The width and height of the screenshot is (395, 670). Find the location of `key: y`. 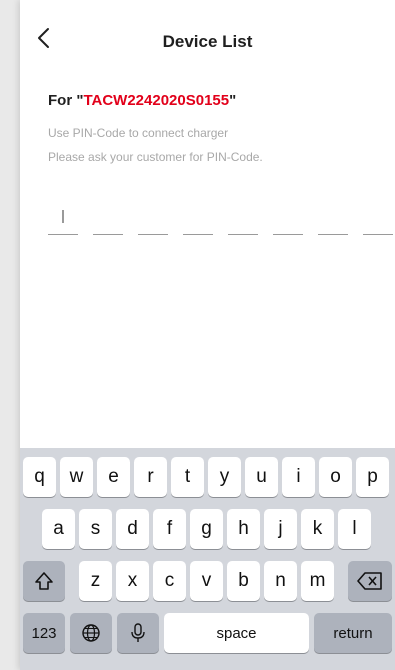

key: y is located at coordinates (224, 477).